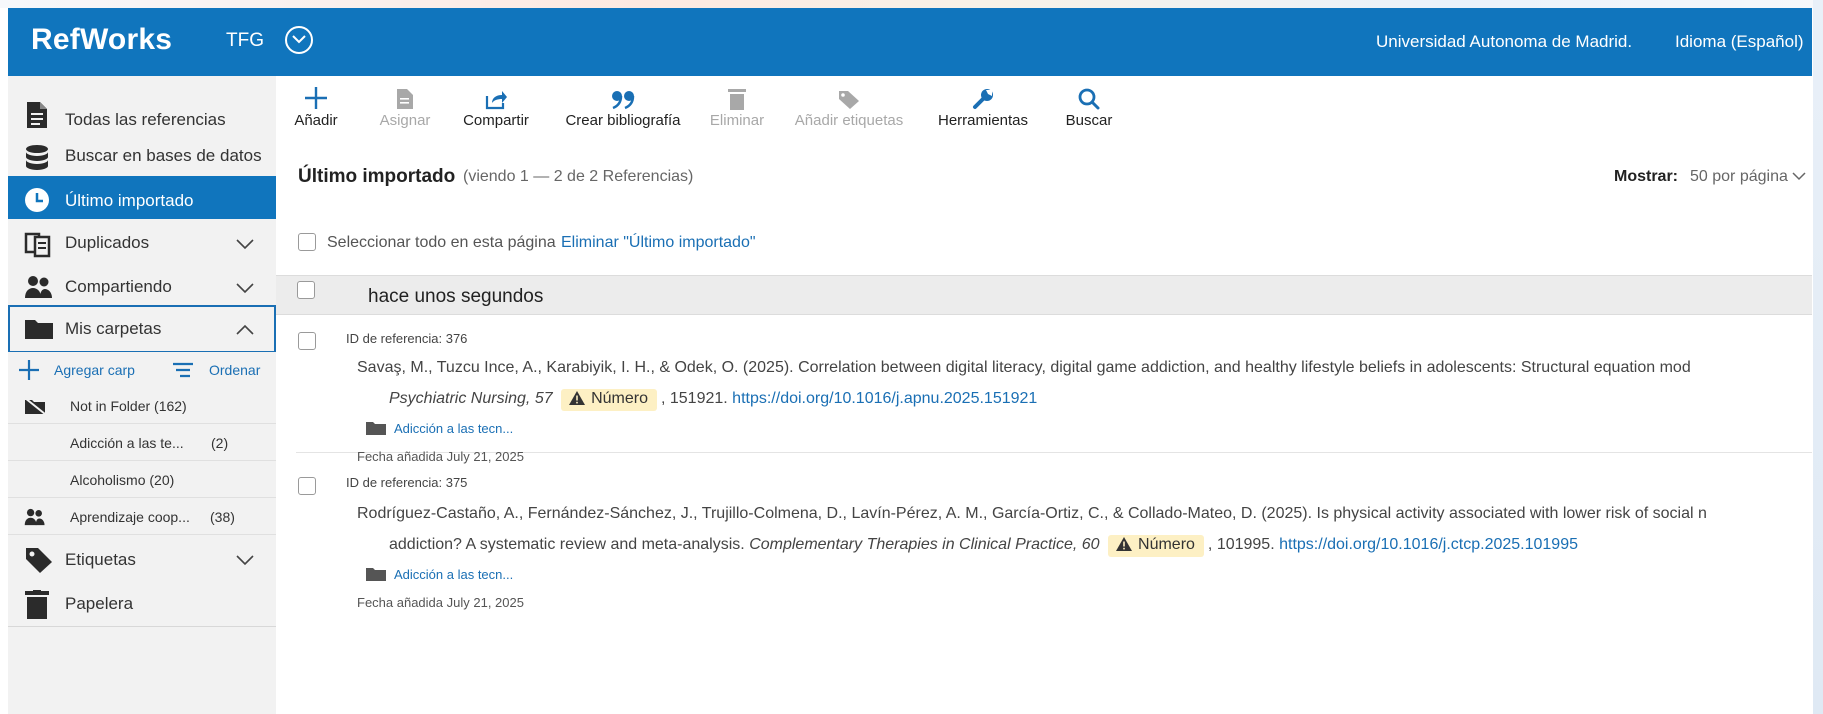  I want to click on sidebar-item-all-references: Todas las referencias, so click(142, 114).